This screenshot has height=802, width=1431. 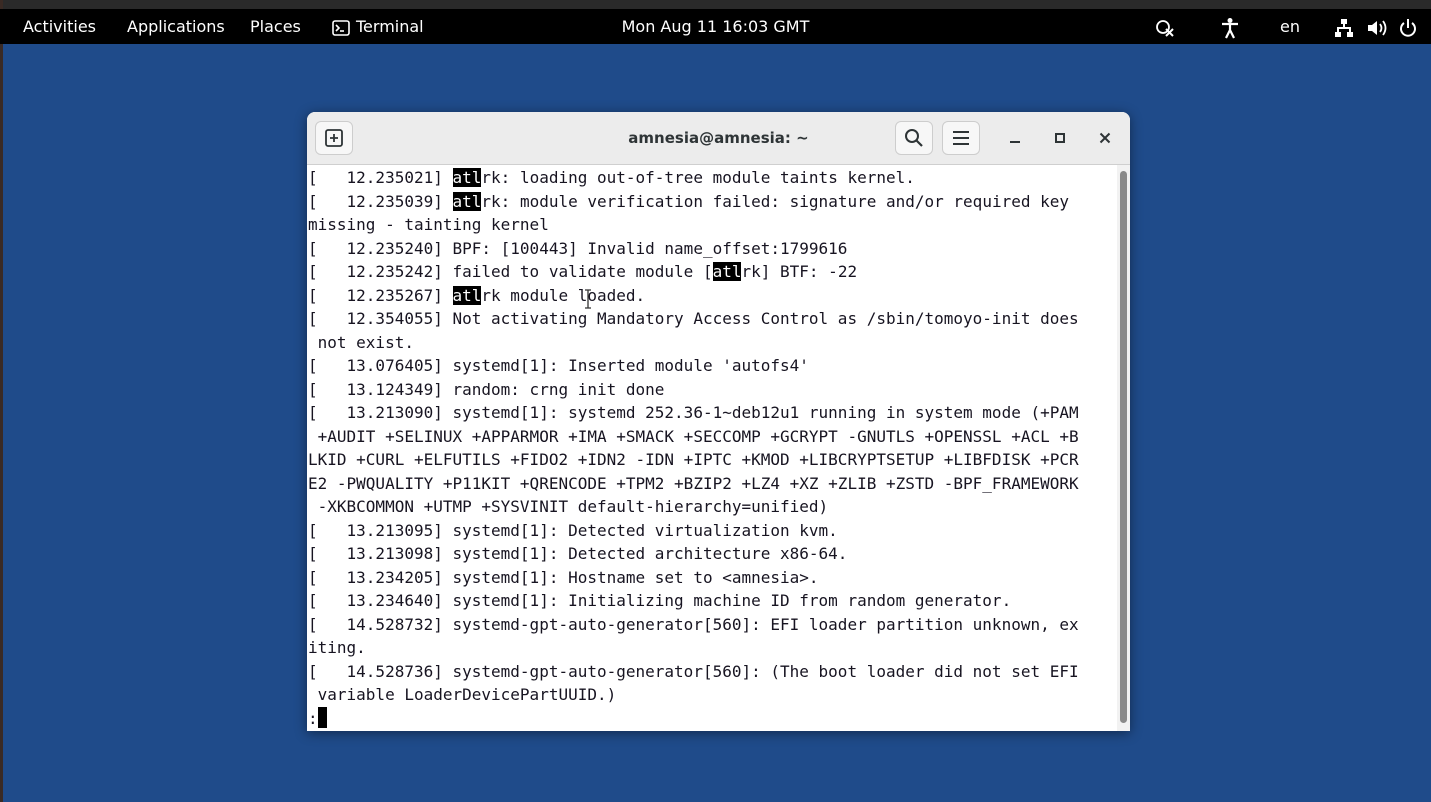 I want to click on window-titlebar: amnesia@amnesia: ~, so click(x=718, y=138).